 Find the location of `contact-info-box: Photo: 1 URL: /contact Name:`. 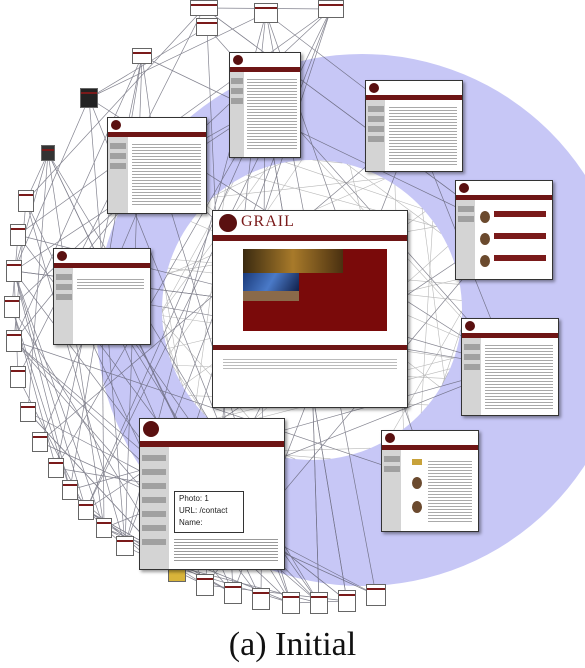

contact-info-box: Photo: 1 URL: /contact Name: is located at coordinates (209, 512).